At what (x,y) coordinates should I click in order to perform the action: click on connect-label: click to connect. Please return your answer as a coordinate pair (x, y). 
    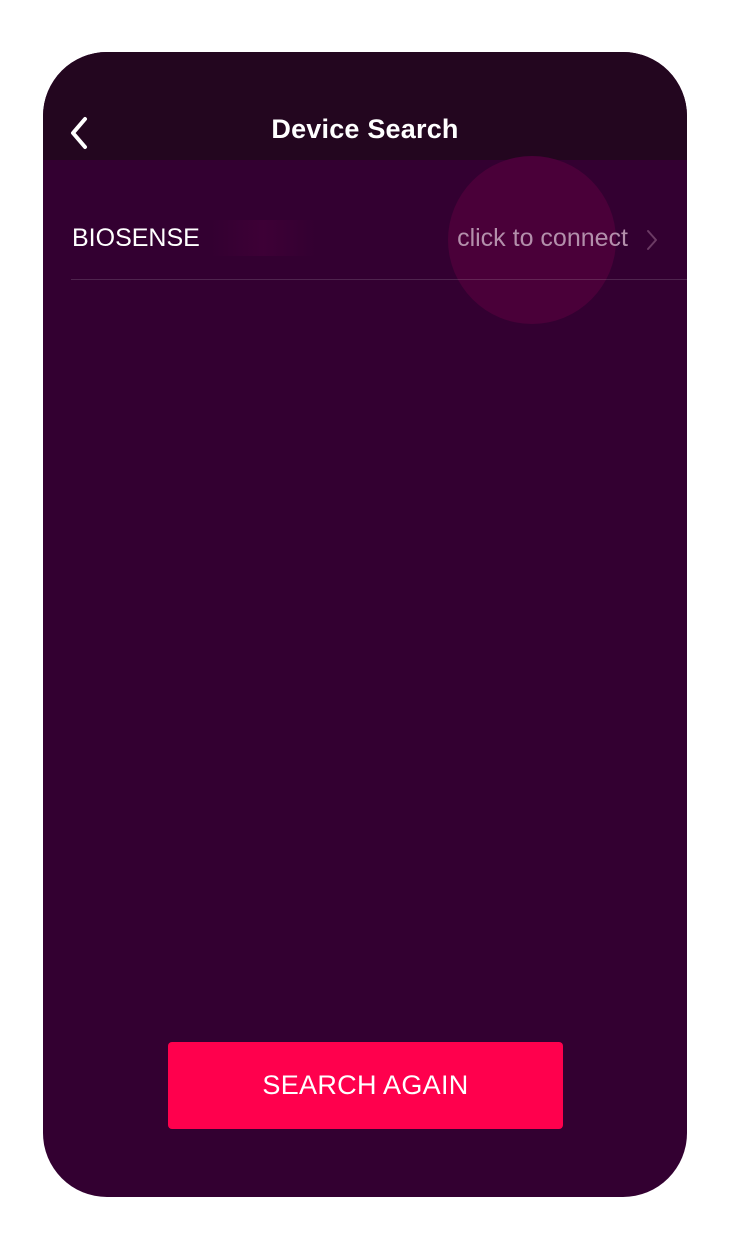
    Looking at the image, I should click on (542, 238).